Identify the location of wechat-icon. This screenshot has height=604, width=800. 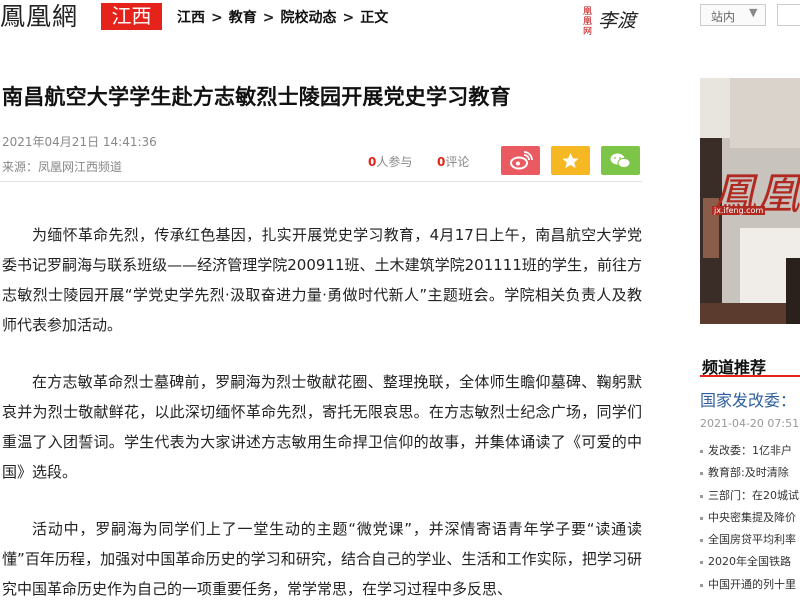
(620, 161).